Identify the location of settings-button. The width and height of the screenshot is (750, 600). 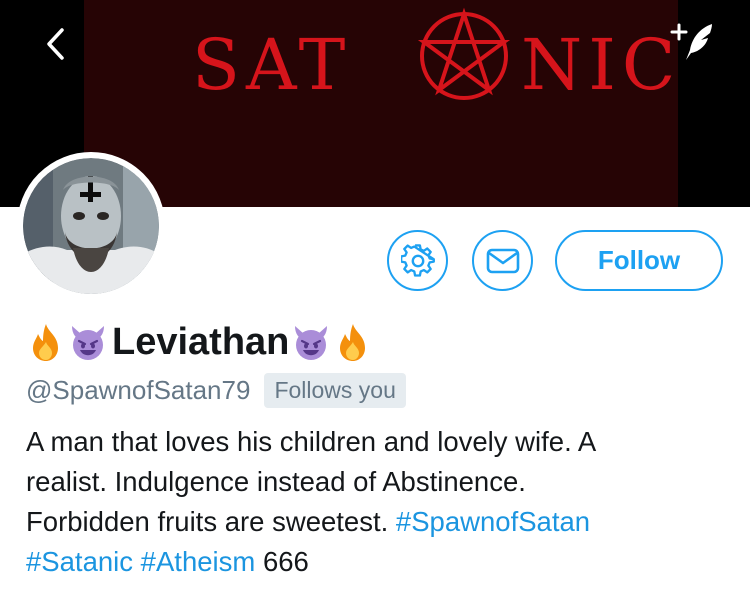
(417, 260).